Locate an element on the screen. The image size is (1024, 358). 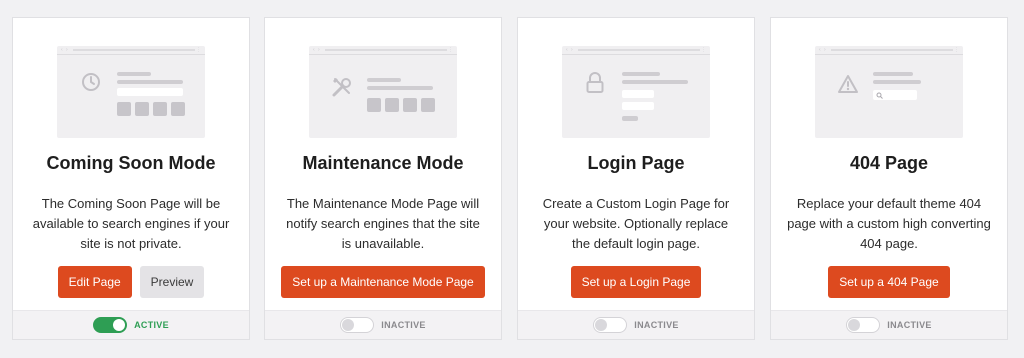
card-title: 404 Page is located at coordinates (889, 163).